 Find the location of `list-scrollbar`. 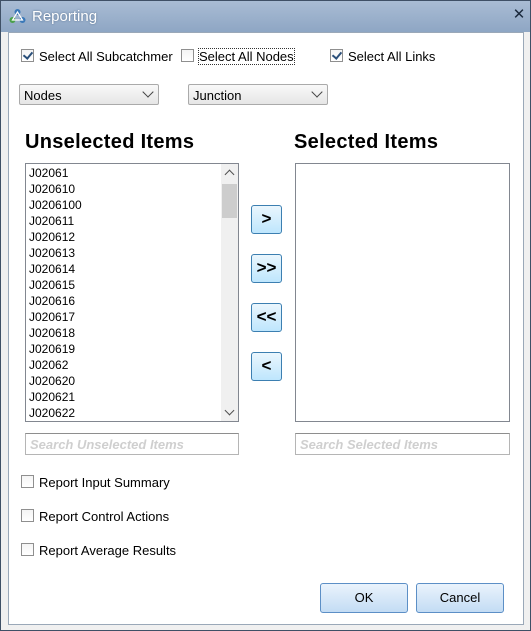

list-scrollbar is located at coordinates (229, 292).